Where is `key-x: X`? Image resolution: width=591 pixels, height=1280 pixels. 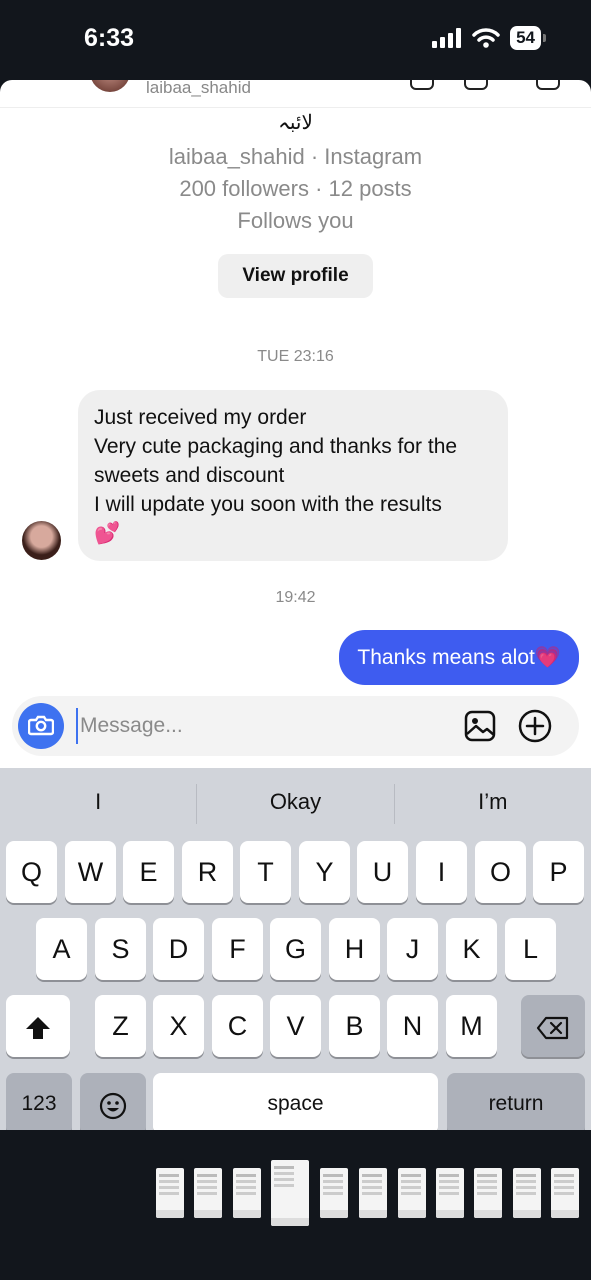 key-x: X is located at coordinates (178, 1026).